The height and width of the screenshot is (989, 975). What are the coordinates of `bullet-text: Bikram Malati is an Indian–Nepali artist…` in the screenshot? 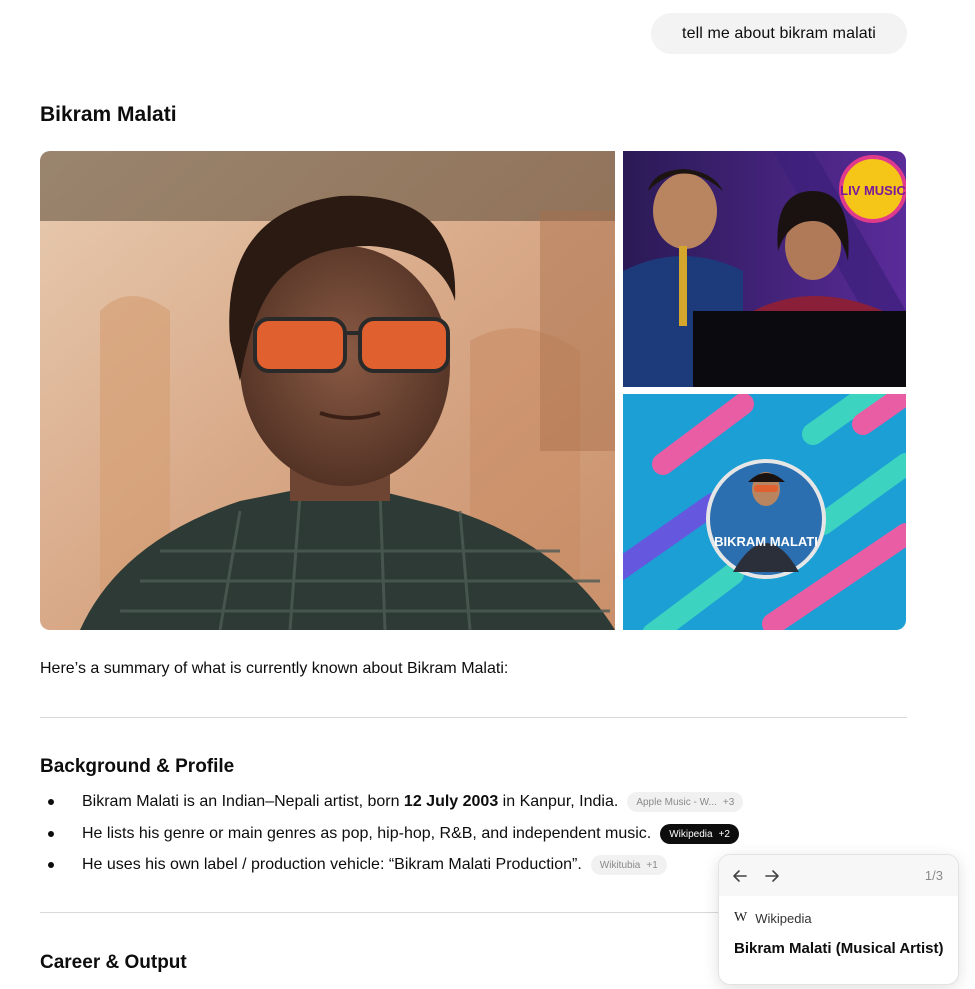 It's located at (350, 801).